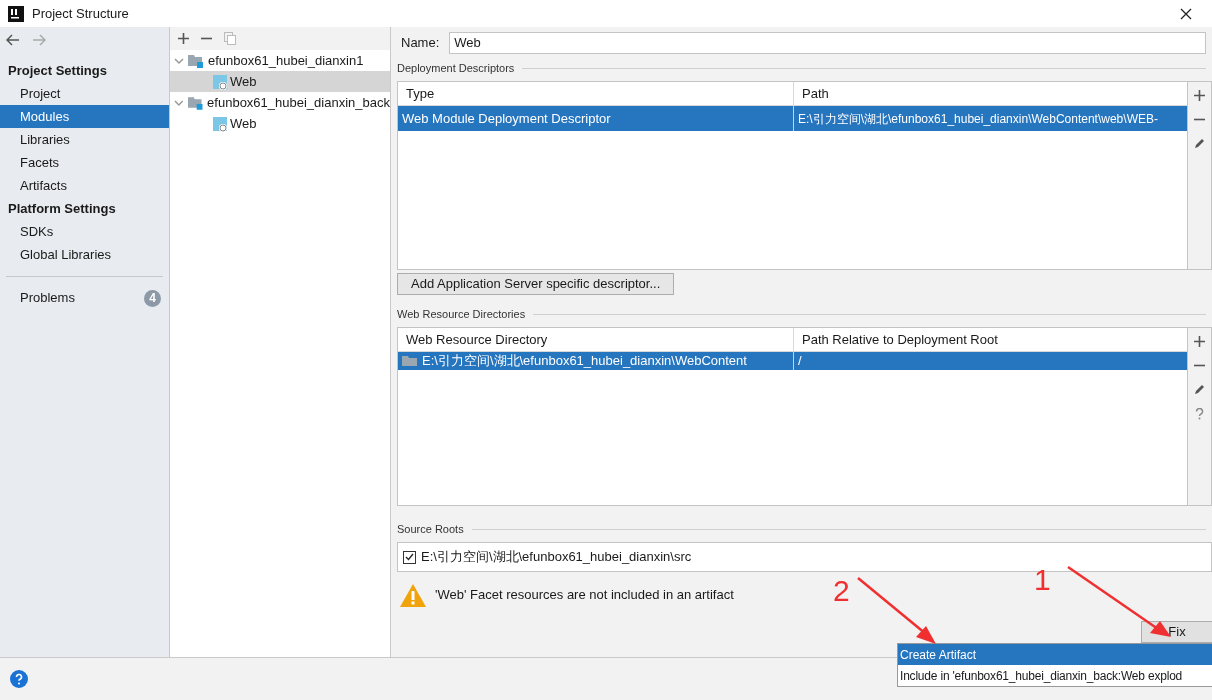 This screenshot has height=700, width=1212. Describe the element at coordinates (584, 595) in the screenshot. I see `warning-message: 'Web' Facet resources are not included in an artifact` at that location.